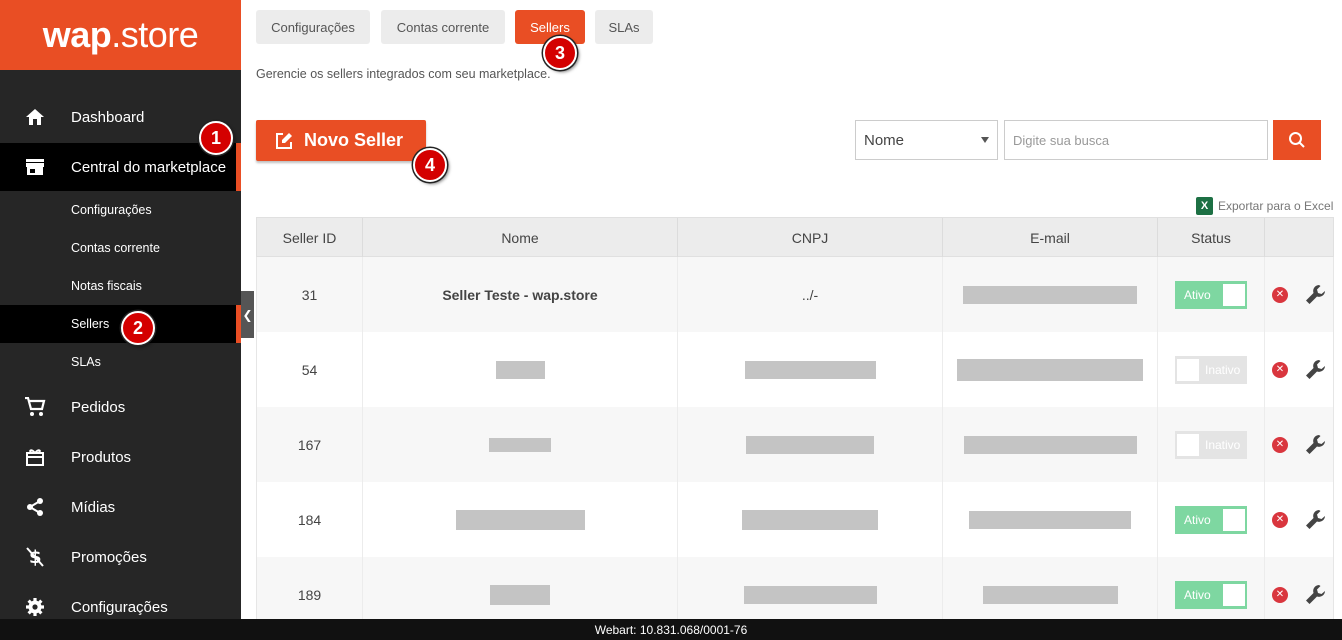 The image size is (1342, 640). What do you see at coordinates (1300, 238) in the screenshot?
I see `column-header-actions` at bounding box center [1300, 238].